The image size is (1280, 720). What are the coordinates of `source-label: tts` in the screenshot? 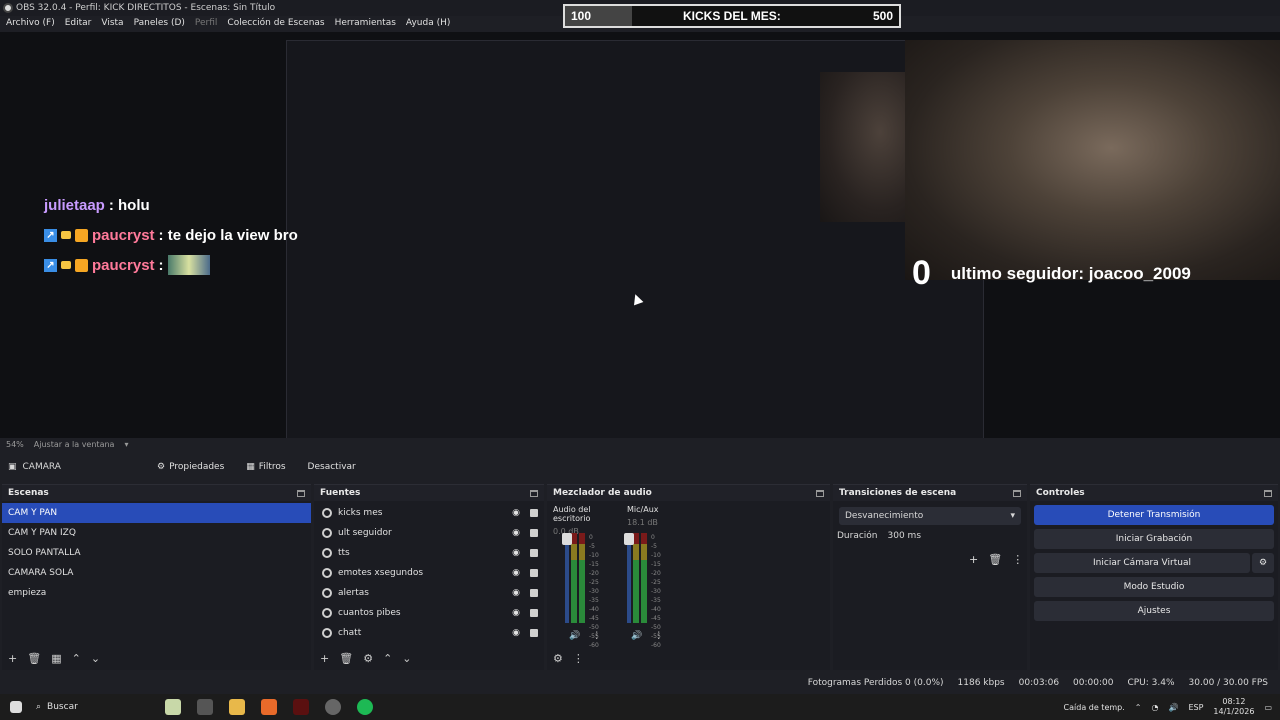 It's located at (344, 553).